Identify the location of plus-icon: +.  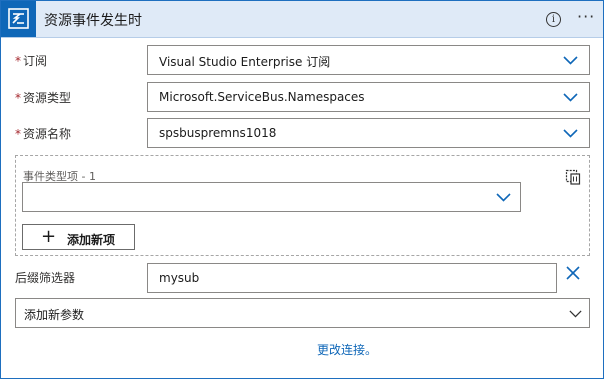
(49, 236).